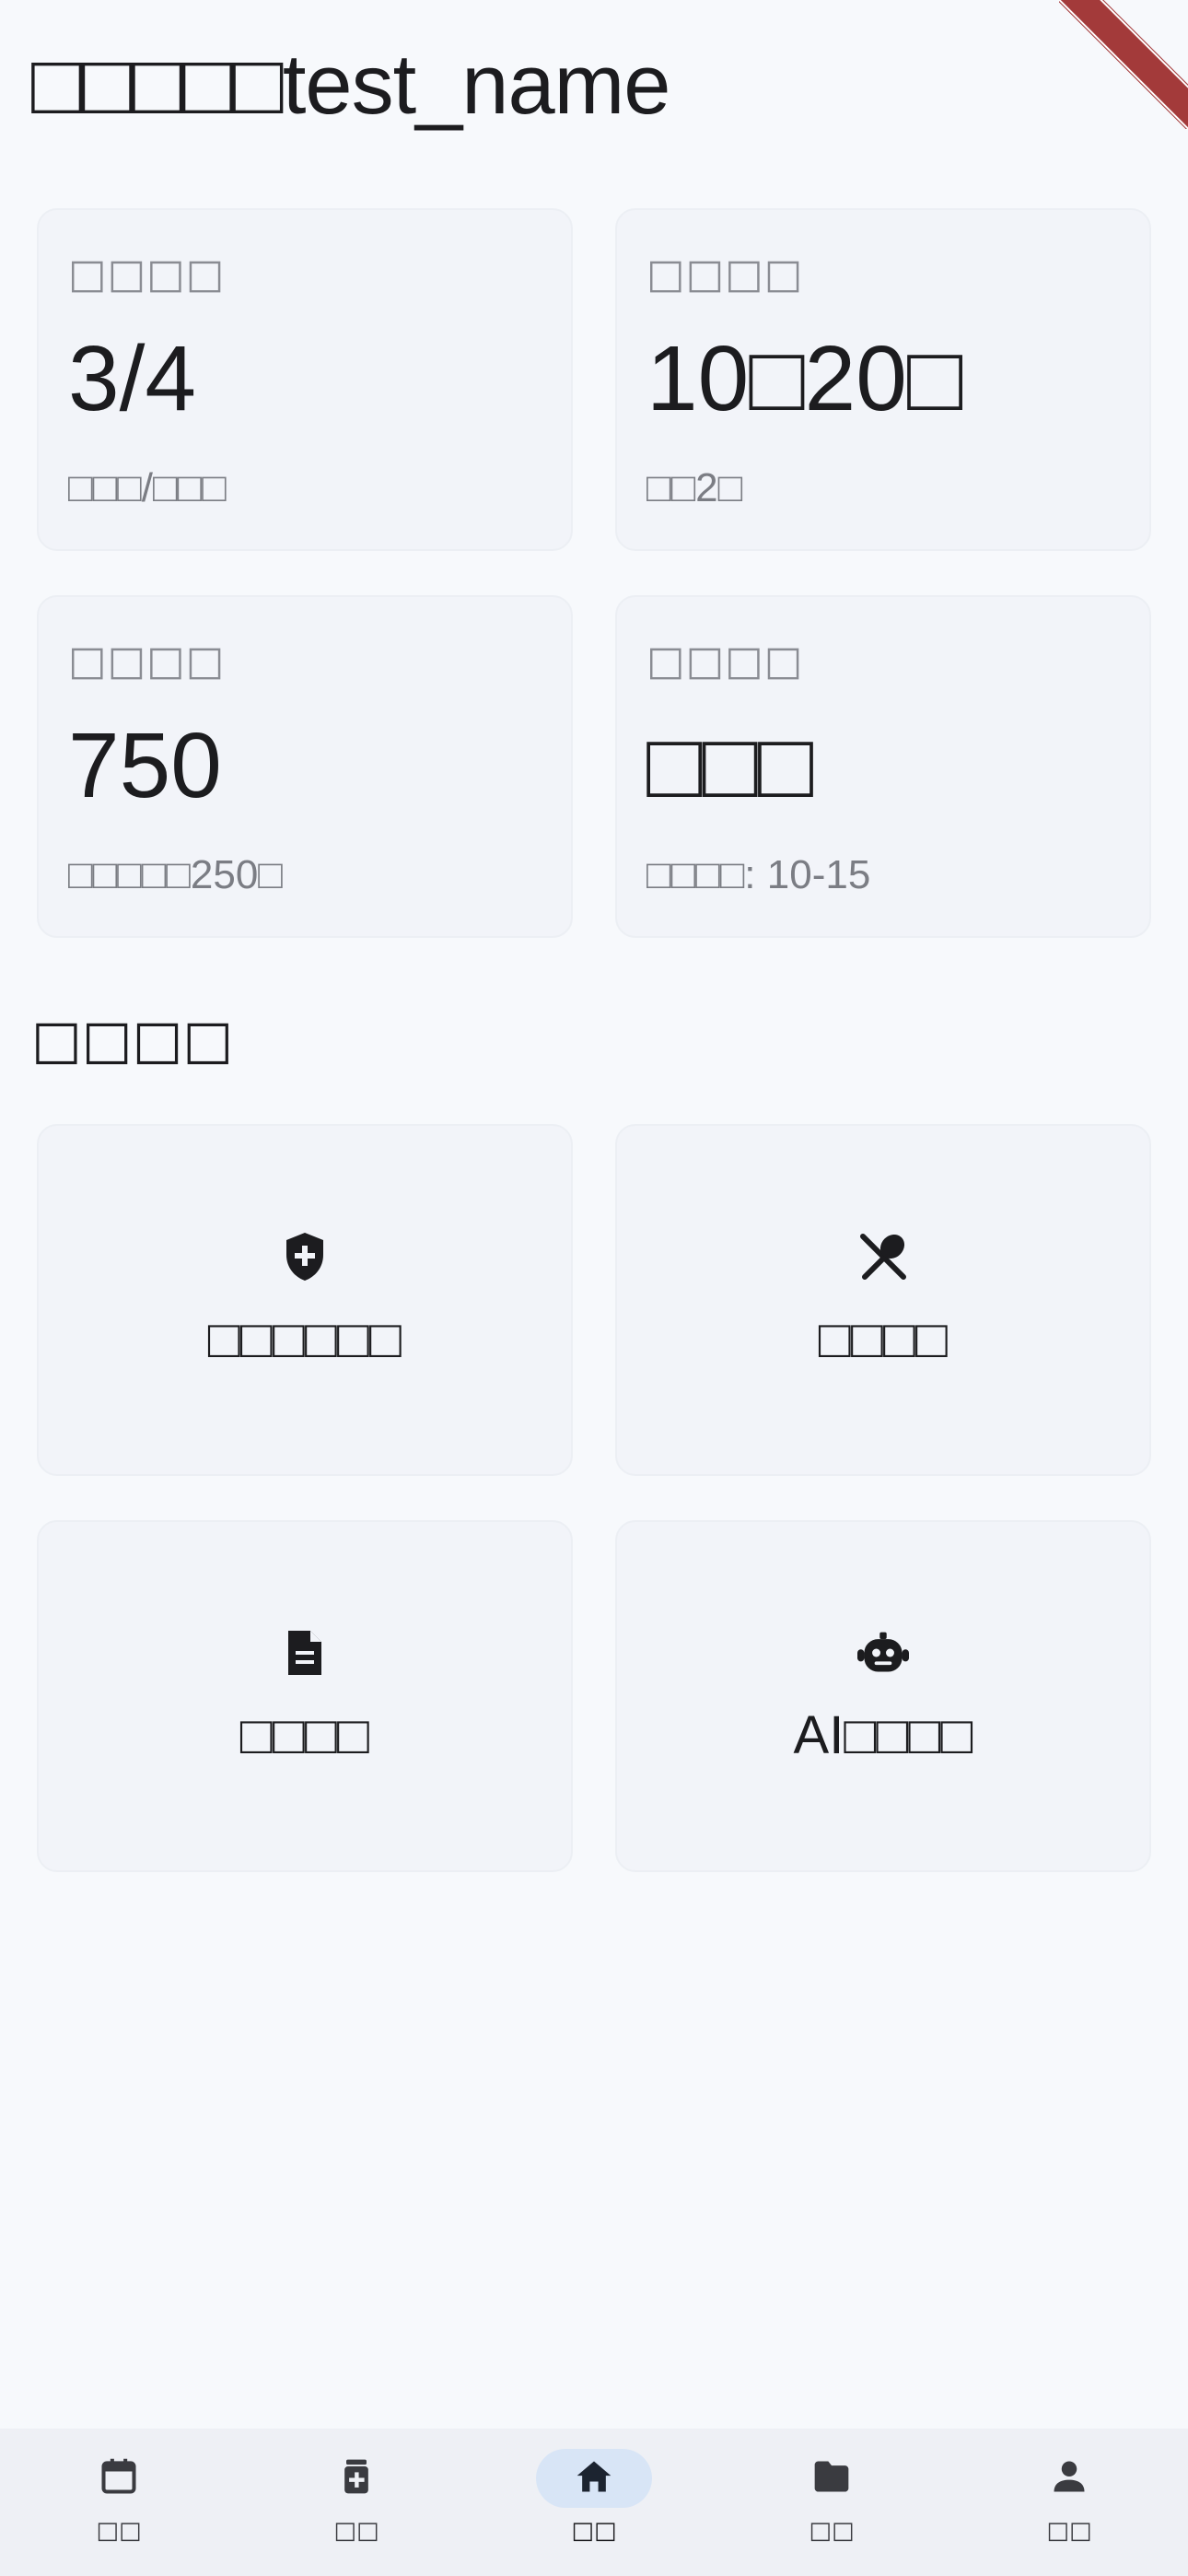  Describe the element at coordinates (132, 1039) in the screenshot. I see `quick-actions-title: □□□□` at that location.